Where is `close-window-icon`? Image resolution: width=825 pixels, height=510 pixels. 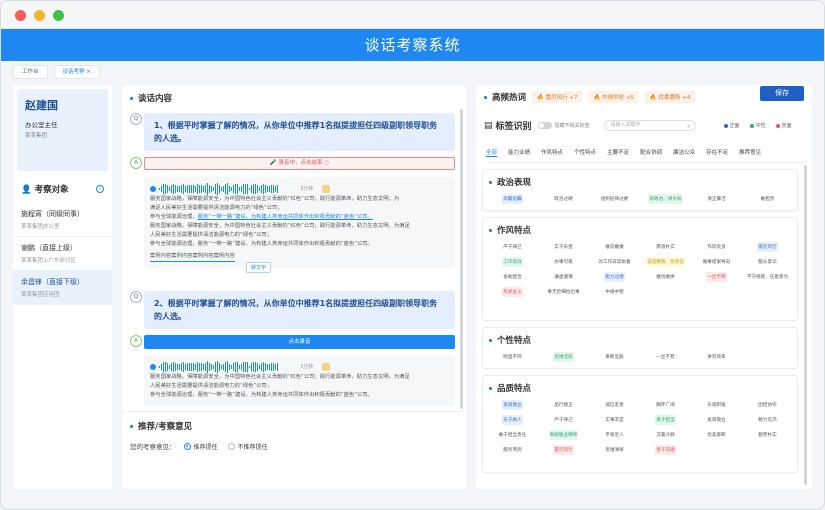 close-window-icon is located at coordinates (20, 15).